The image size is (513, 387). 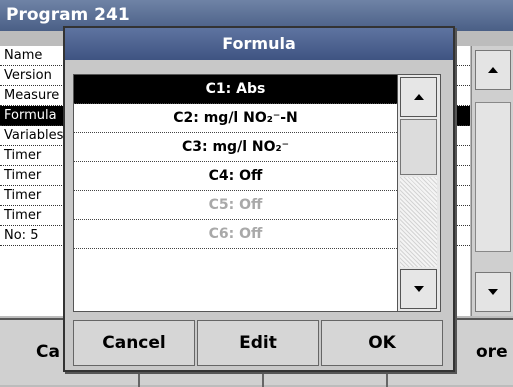 I want to click on program-row-label: Formula, so click(x=30, y=115).